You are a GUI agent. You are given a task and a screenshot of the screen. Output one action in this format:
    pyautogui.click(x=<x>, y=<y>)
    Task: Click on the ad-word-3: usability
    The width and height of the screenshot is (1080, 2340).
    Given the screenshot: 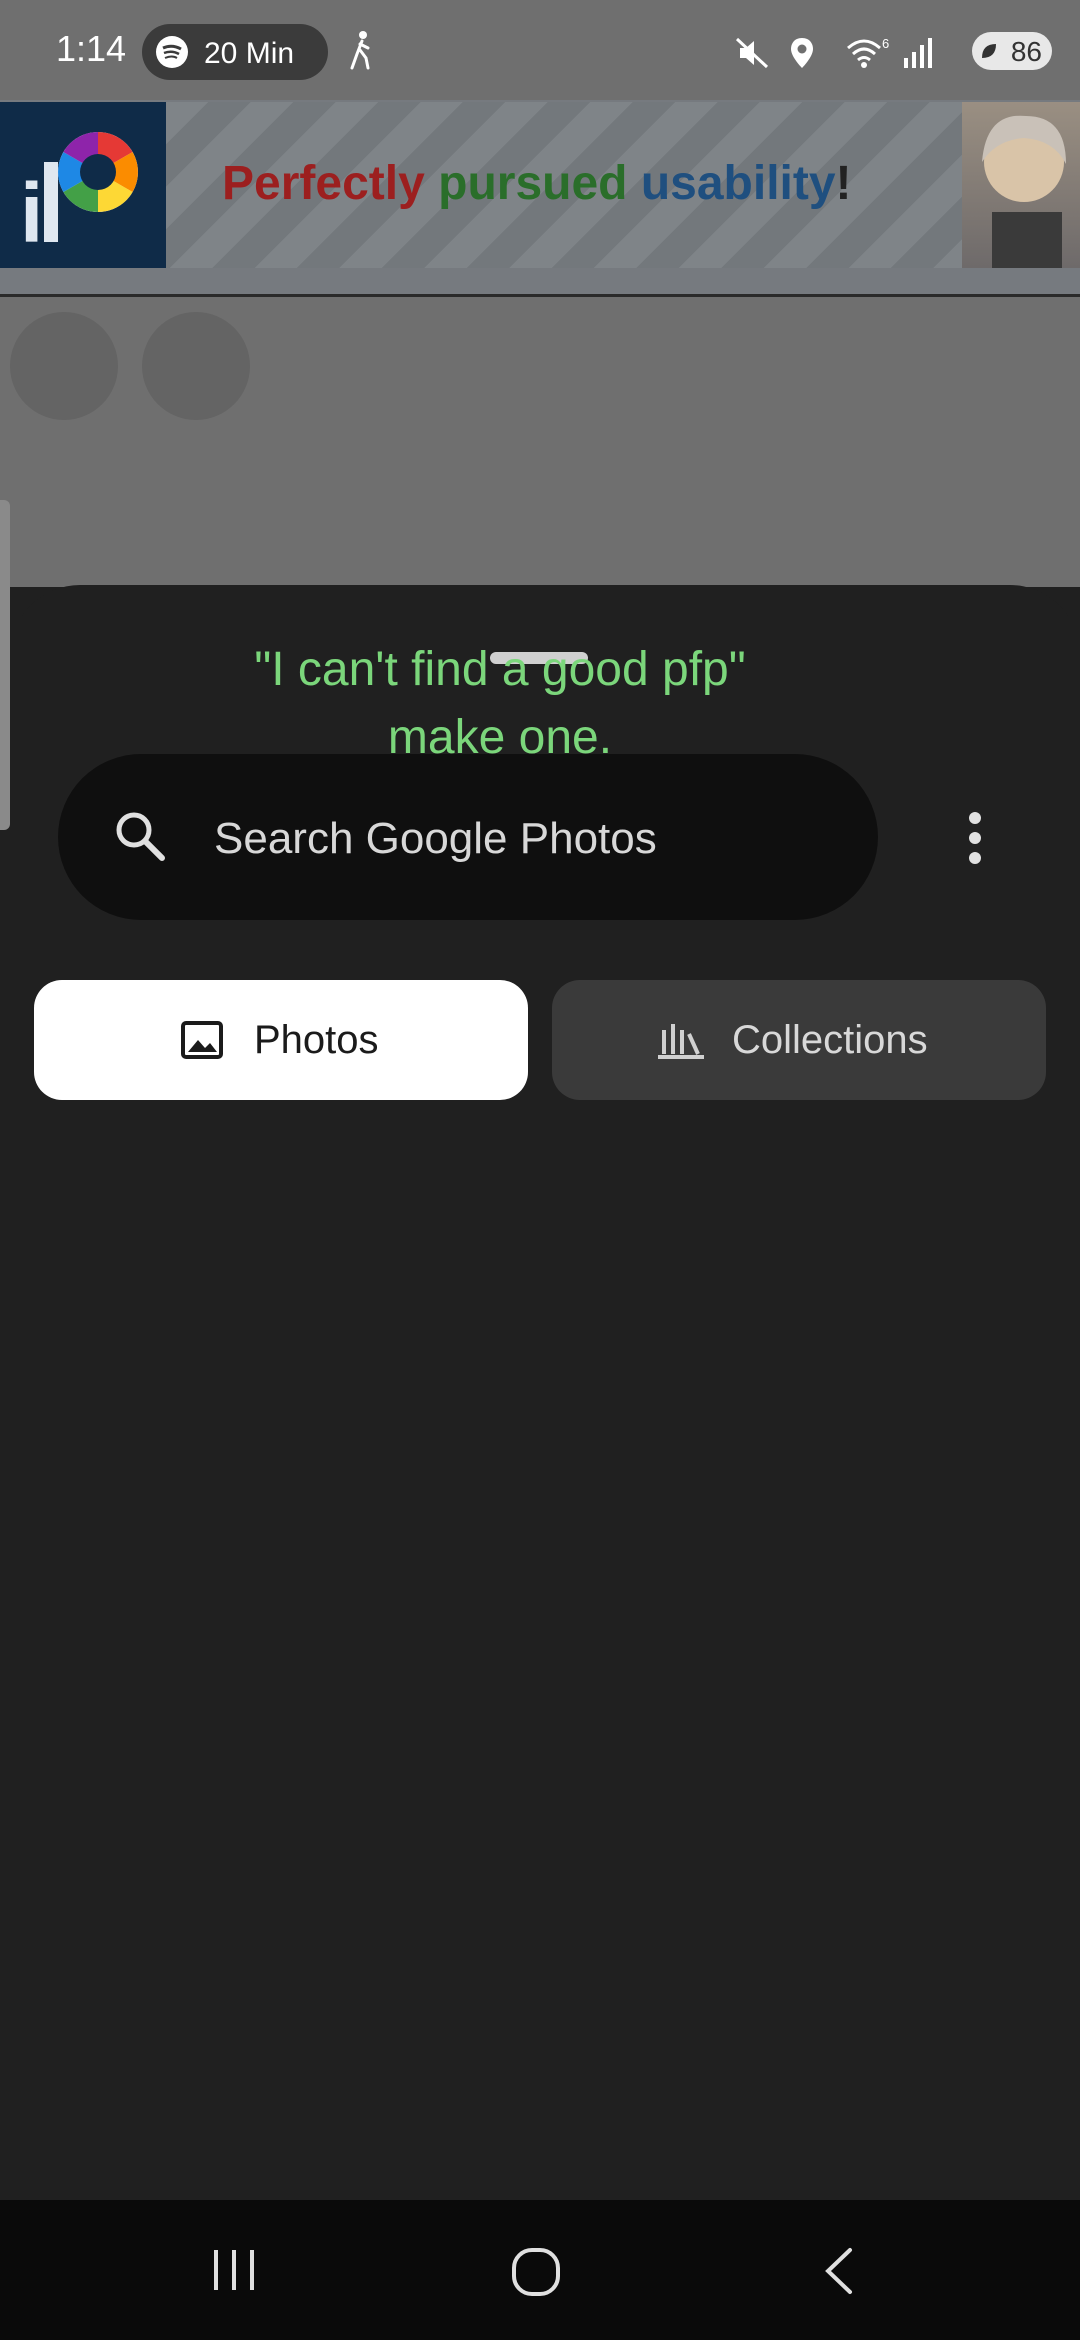 What is the action you would take?
    pyautogui.click(x=738, y=183)
    